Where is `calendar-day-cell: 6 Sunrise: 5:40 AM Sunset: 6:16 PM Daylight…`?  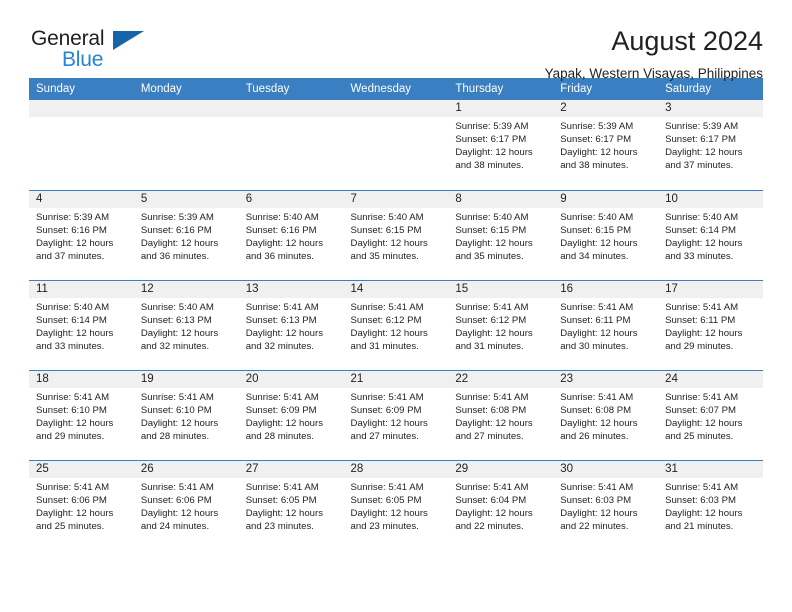
calendar-day-cell: 6 Sunrise: 5:40 AM Sunset: 6:16 PM Daylight… is located at coordinates (291, 234).